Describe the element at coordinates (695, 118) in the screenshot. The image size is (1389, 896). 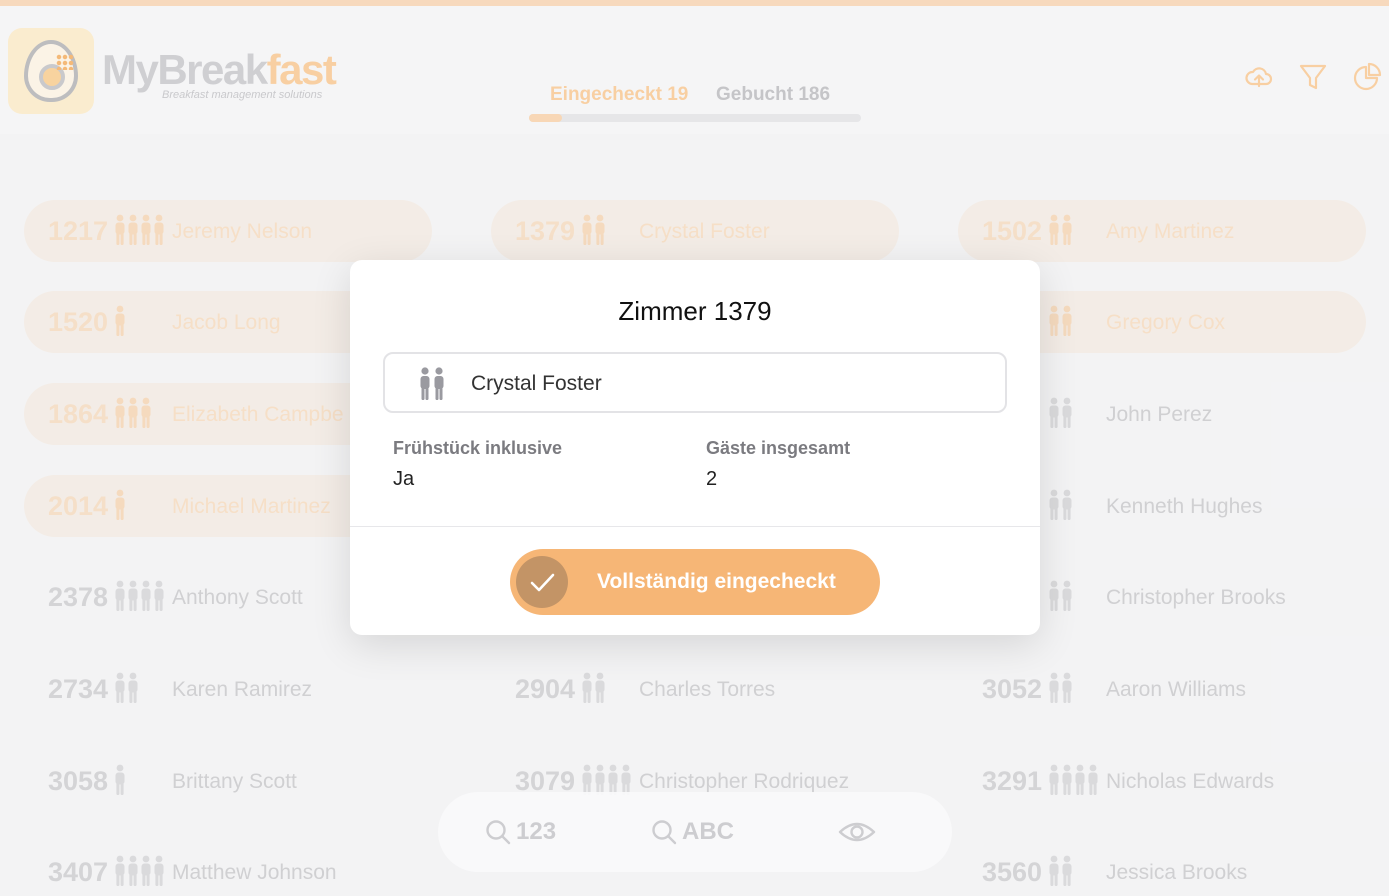
I see `tab-indicator-track` at that location.